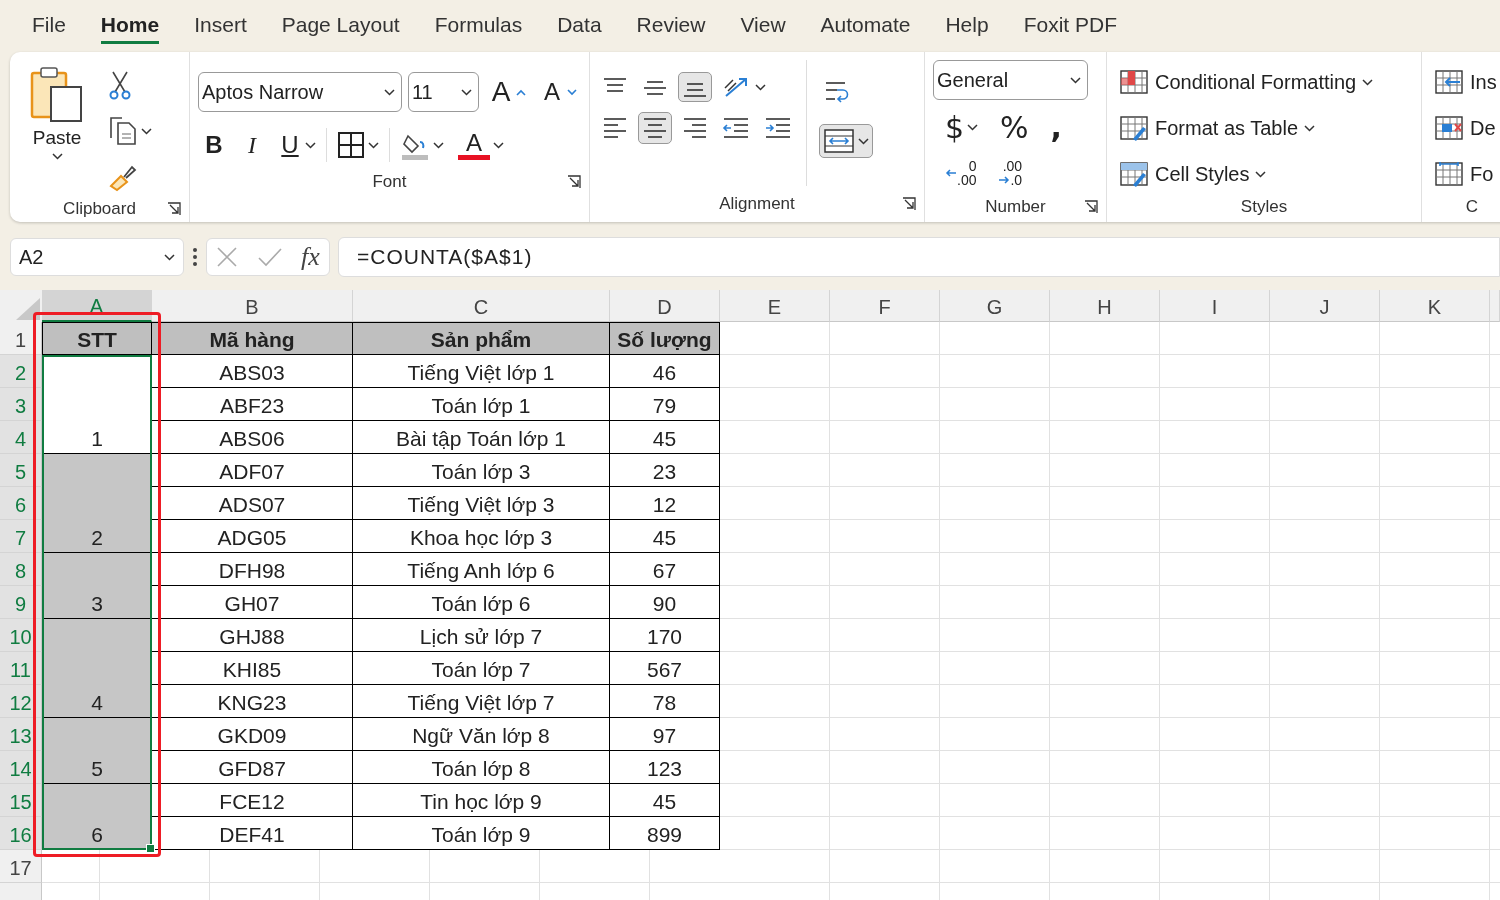  Describe the element at coordinates (97, 257) in the screenshot. I see `name-box: A2` at that location.